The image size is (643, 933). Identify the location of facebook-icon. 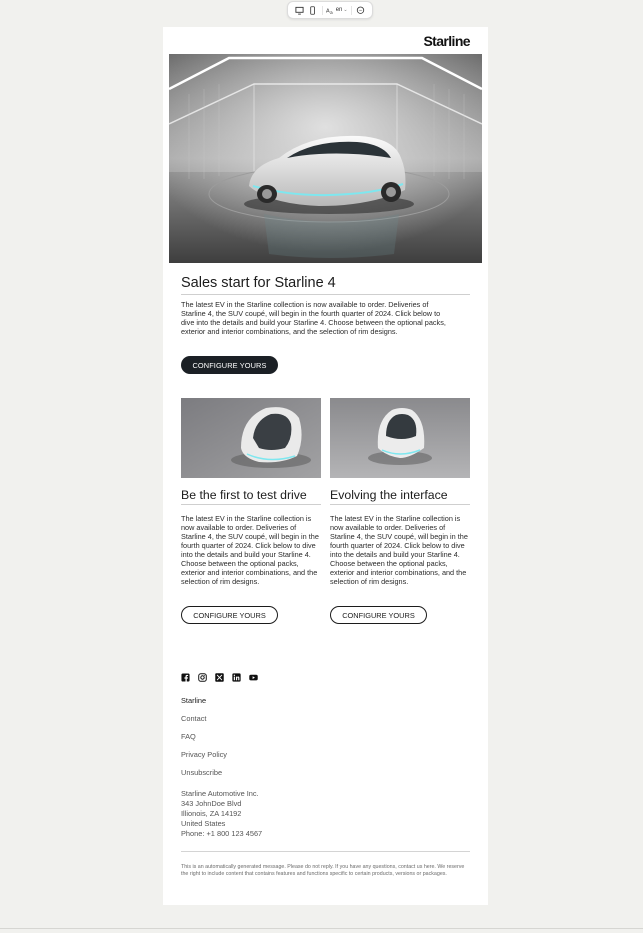
(185, 677).